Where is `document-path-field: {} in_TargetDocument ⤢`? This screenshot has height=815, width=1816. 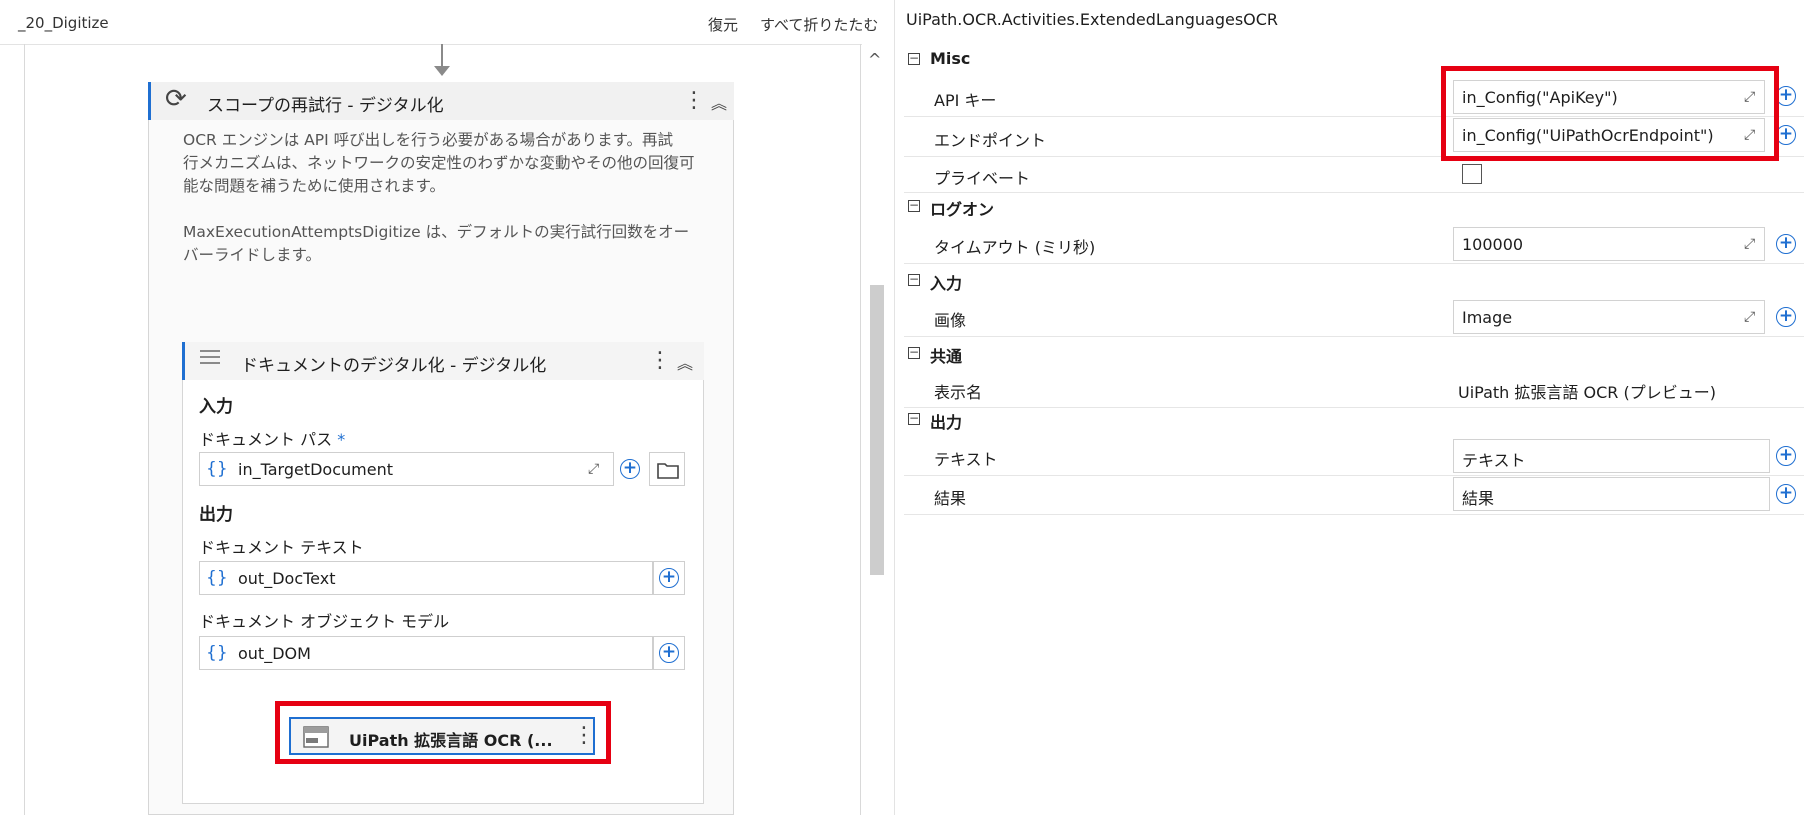
document-path-field: {} in_TargetDocument ⤢ is located at coordinates (406, 469).